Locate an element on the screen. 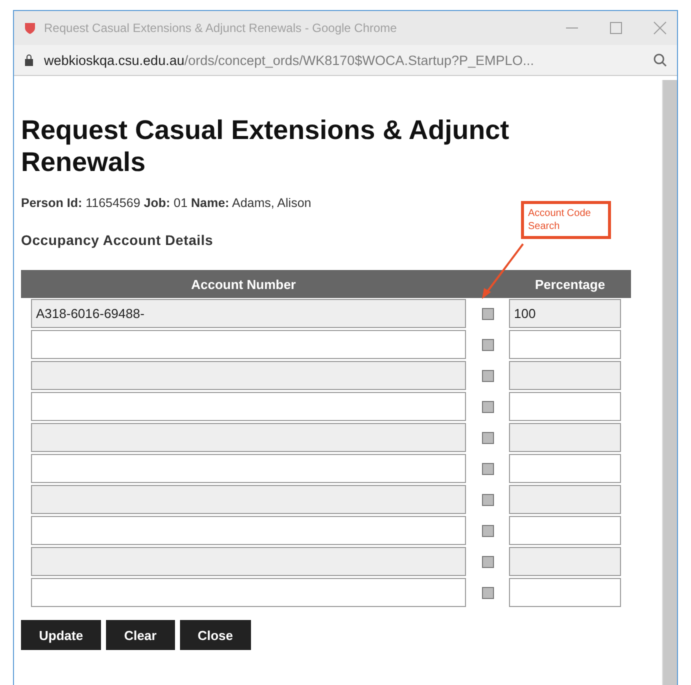 The width and height of the screenshot is (691, 685). percentage-field: 100 is located at coordinates (565, 313).